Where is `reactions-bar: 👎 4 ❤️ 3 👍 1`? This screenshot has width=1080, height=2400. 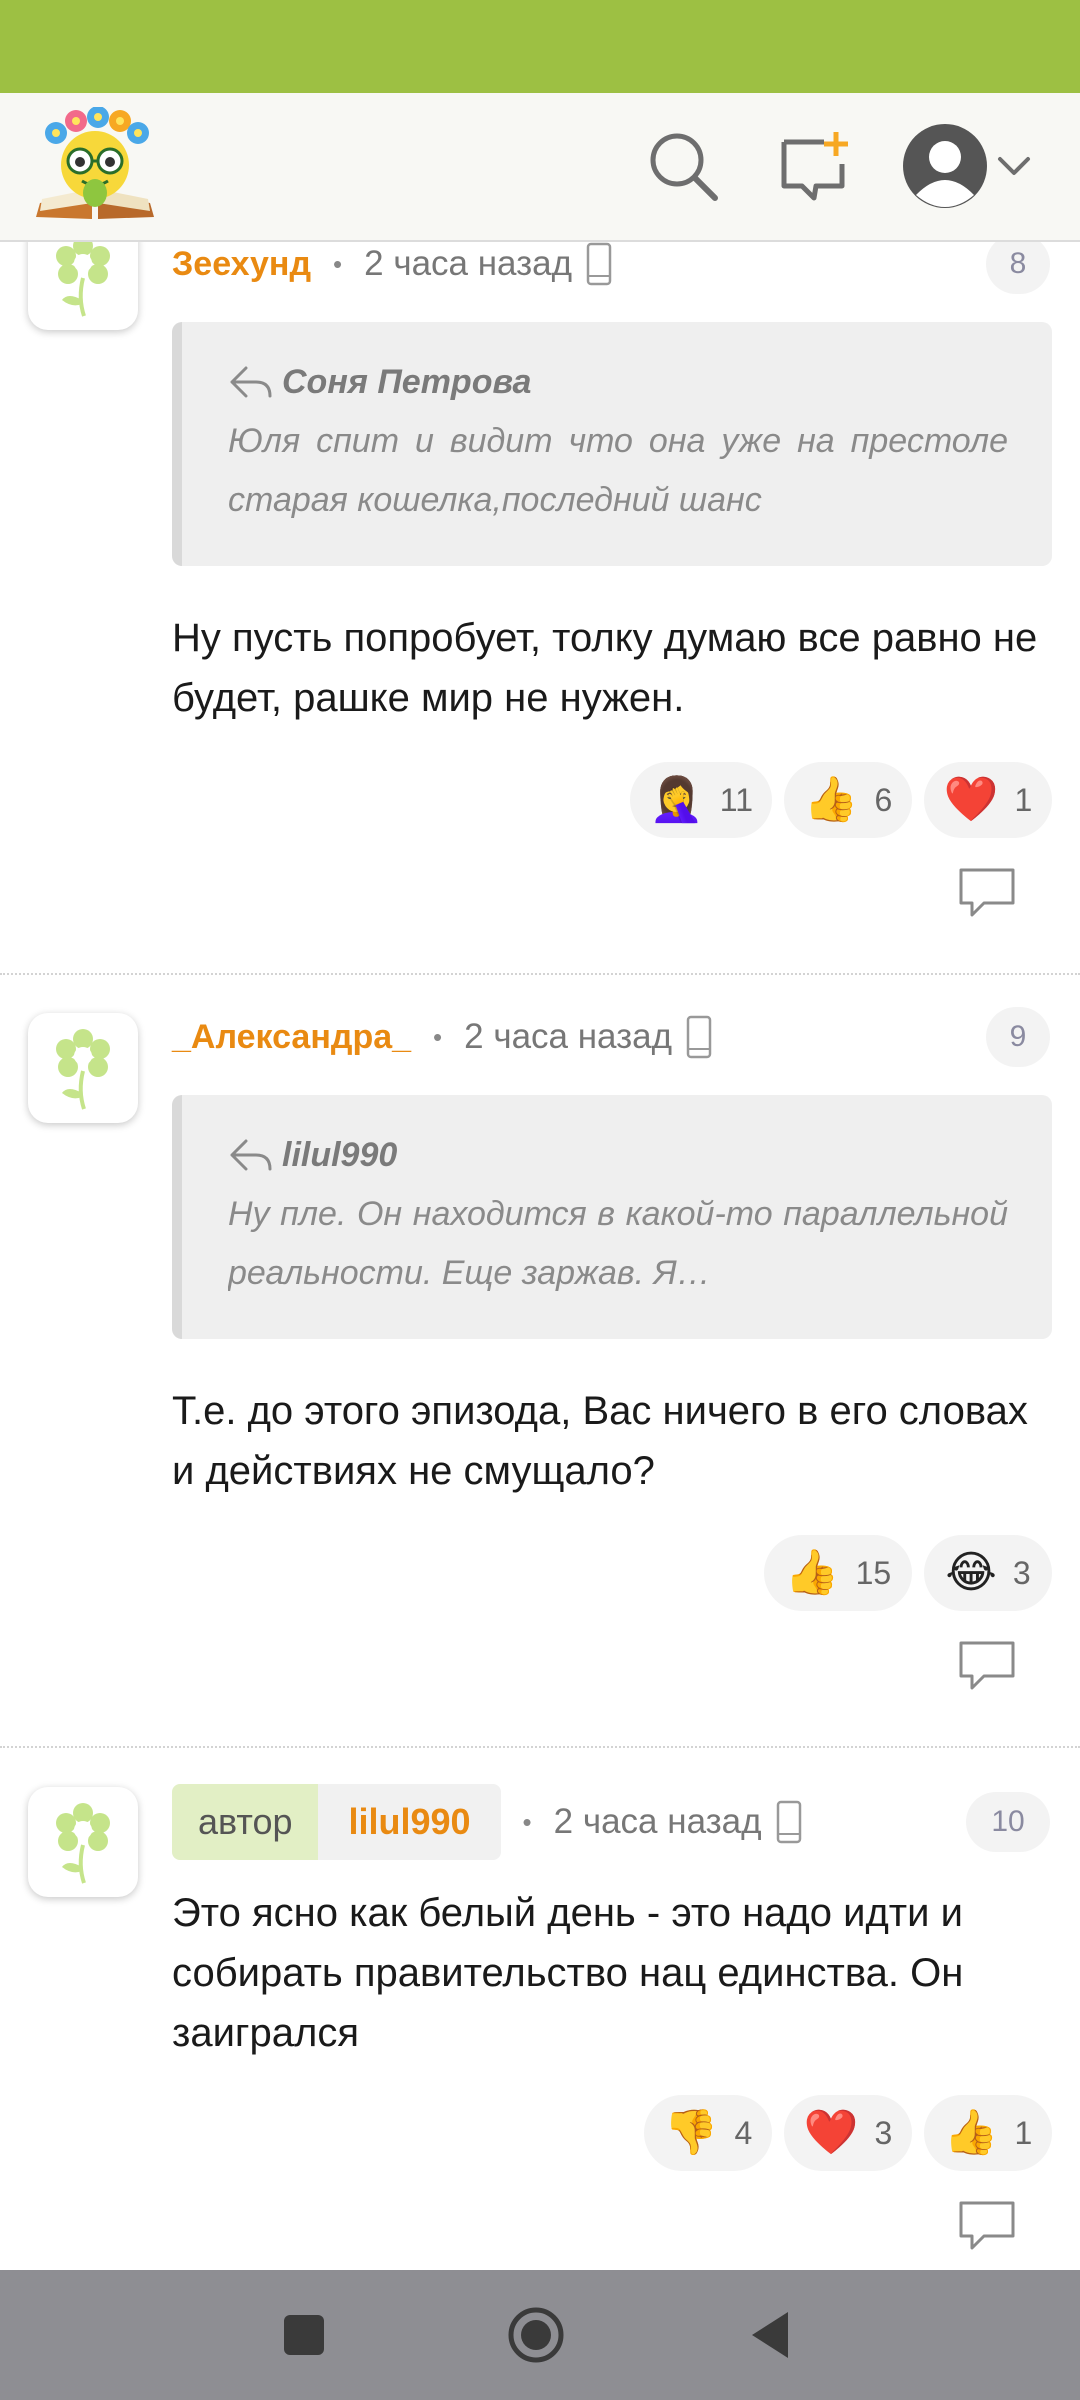
reactions-bar: 👎 4 ❤️ 3 👍 1 is located at coordinates (842, 2133).